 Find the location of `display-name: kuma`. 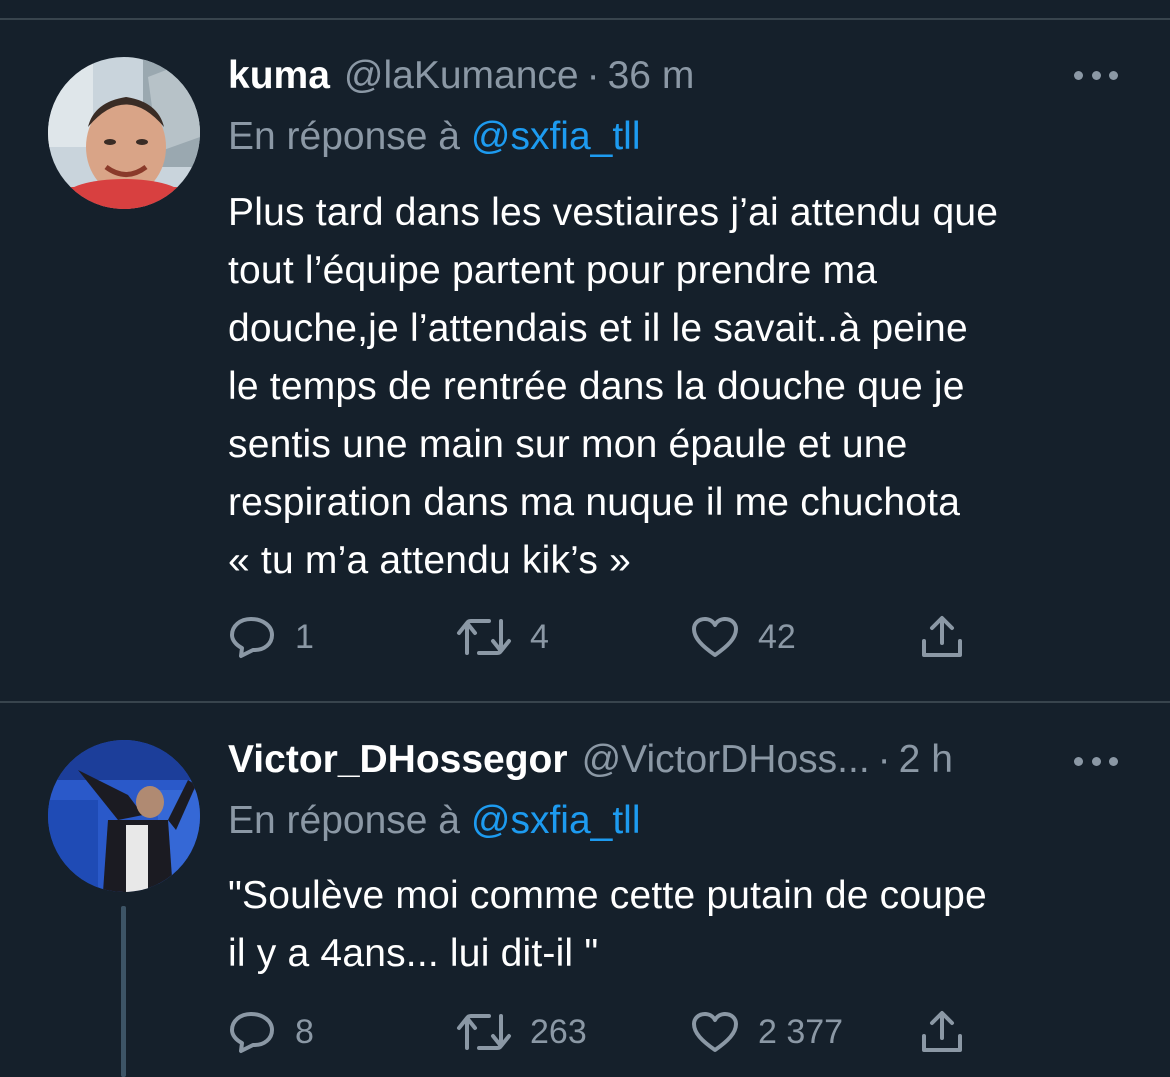

display-name: kuma is located at coordinates (279, 76).